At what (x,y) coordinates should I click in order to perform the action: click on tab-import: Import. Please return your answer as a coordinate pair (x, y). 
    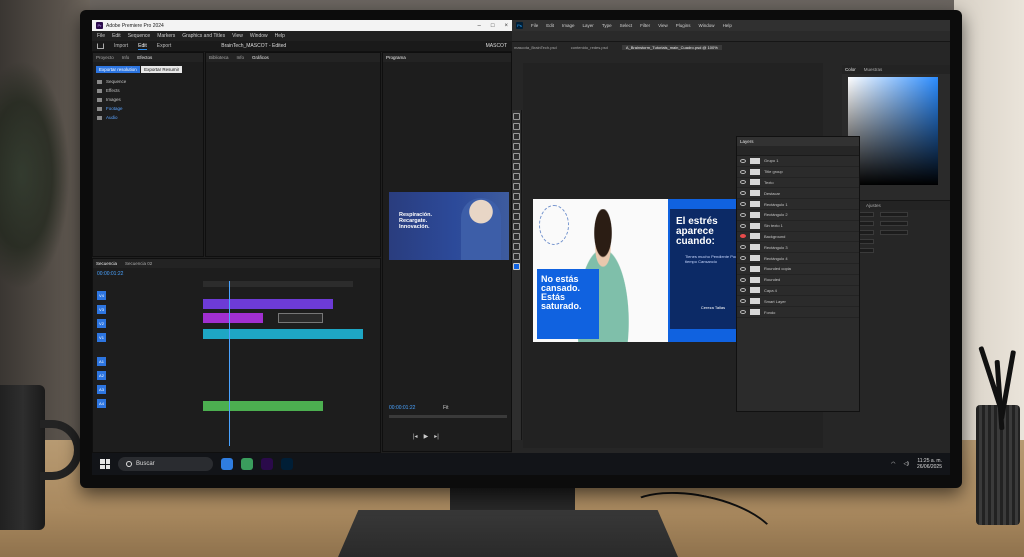
    Looking at the image, I should click on (121, 46).